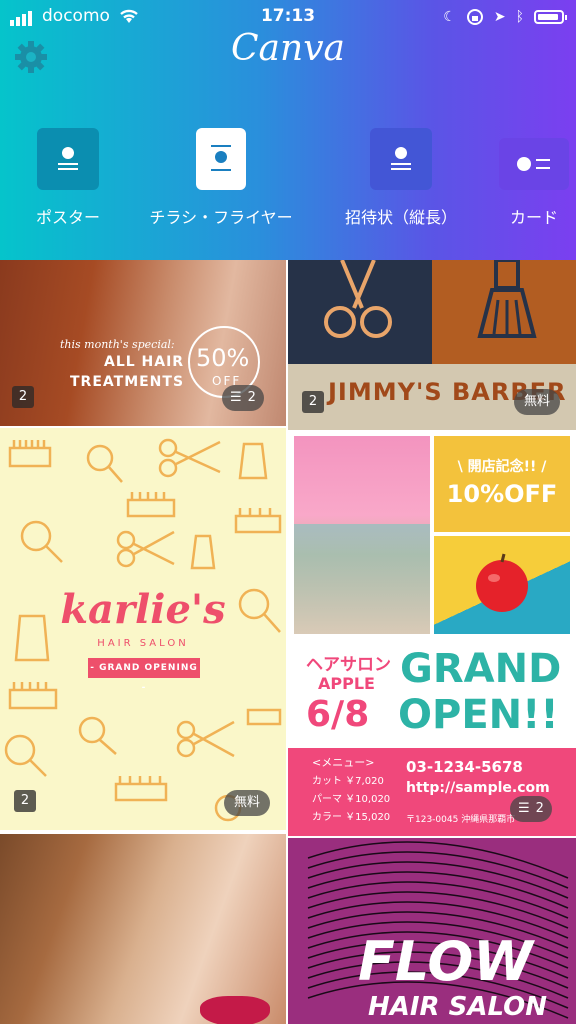 The image size is (576, 1024). I want to click on moon-icon: ☾, so click(449, 17).